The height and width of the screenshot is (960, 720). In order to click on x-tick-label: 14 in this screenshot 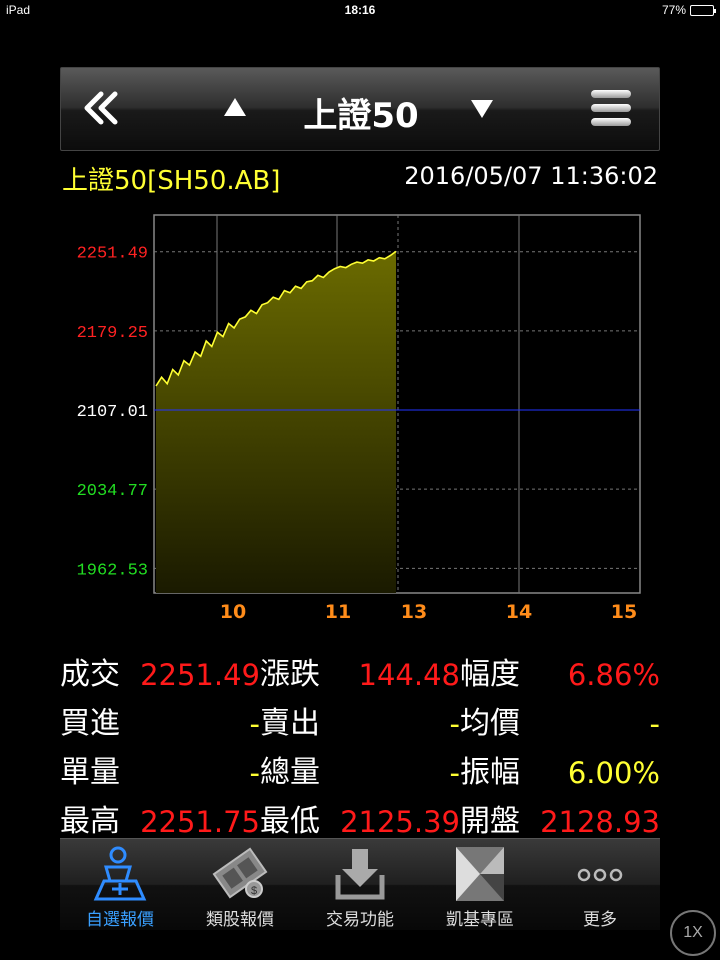, I will do `click(519, 612)`.